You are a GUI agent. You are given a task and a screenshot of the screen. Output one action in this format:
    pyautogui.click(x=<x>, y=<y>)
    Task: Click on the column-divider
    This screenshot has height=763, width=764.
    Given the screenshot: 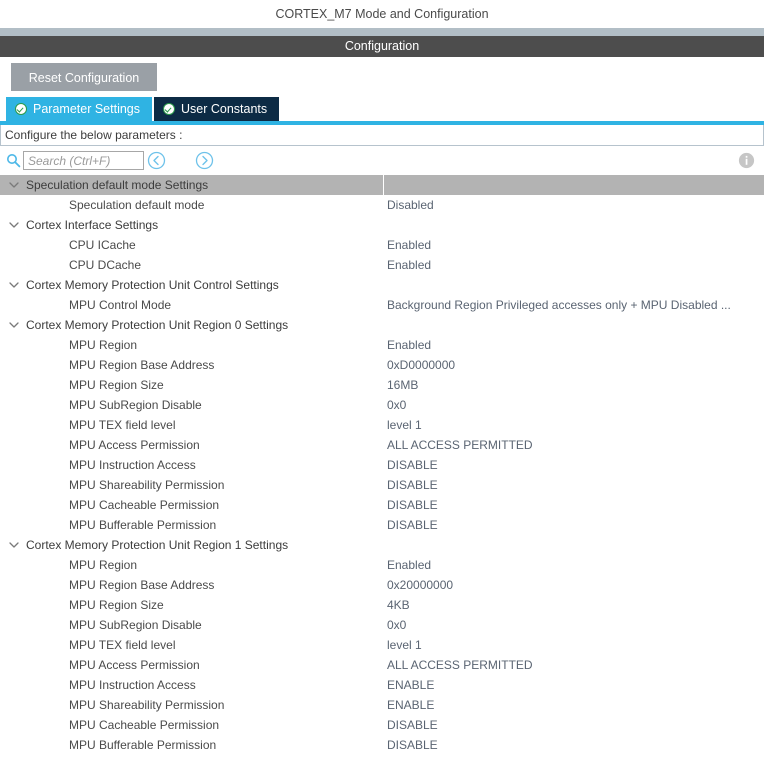 What is the action you would take?
    pyautogui.click(x=383, y=185)
    